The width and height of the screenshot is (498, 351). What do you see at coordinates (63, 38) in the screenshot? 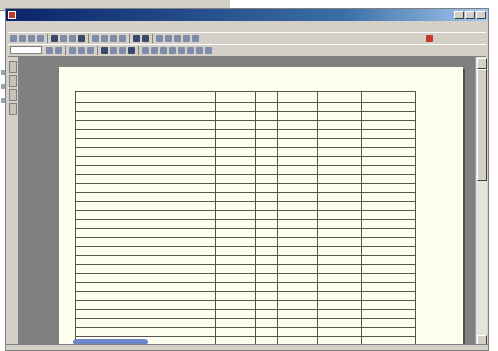
I see `hand-tool-icon` at bounding box center [63, 38].